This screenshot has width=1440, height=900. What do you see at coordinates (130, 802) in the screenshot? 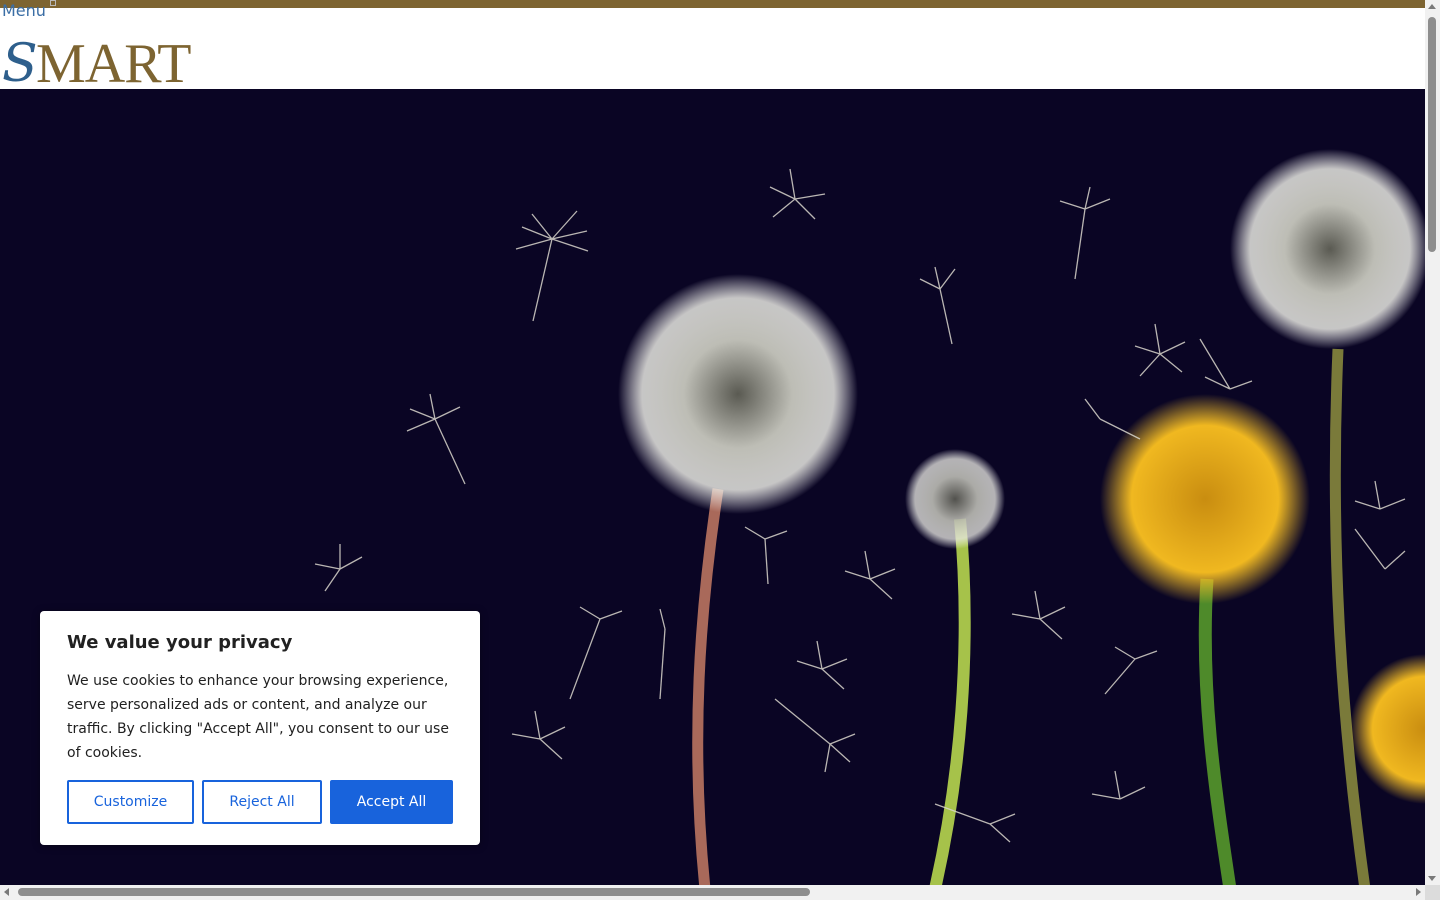
I see `customize-button: Customize` at bounding box center [130, 802].